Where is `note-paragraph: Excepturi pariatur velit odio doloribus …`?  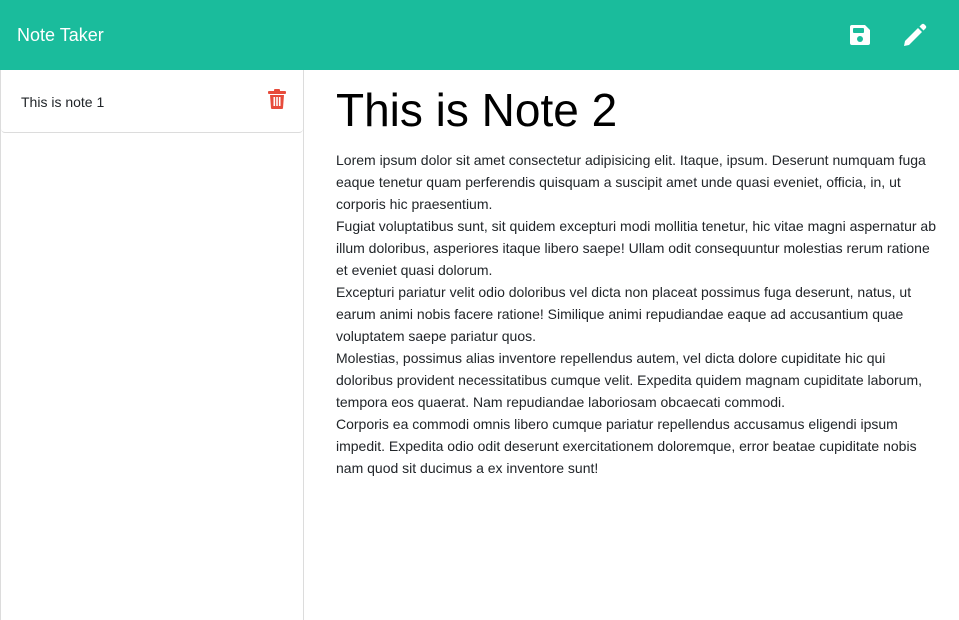
note-paragraph: Excepturi pariatur velit odio doloribus … is located at coordinates (624, 314).